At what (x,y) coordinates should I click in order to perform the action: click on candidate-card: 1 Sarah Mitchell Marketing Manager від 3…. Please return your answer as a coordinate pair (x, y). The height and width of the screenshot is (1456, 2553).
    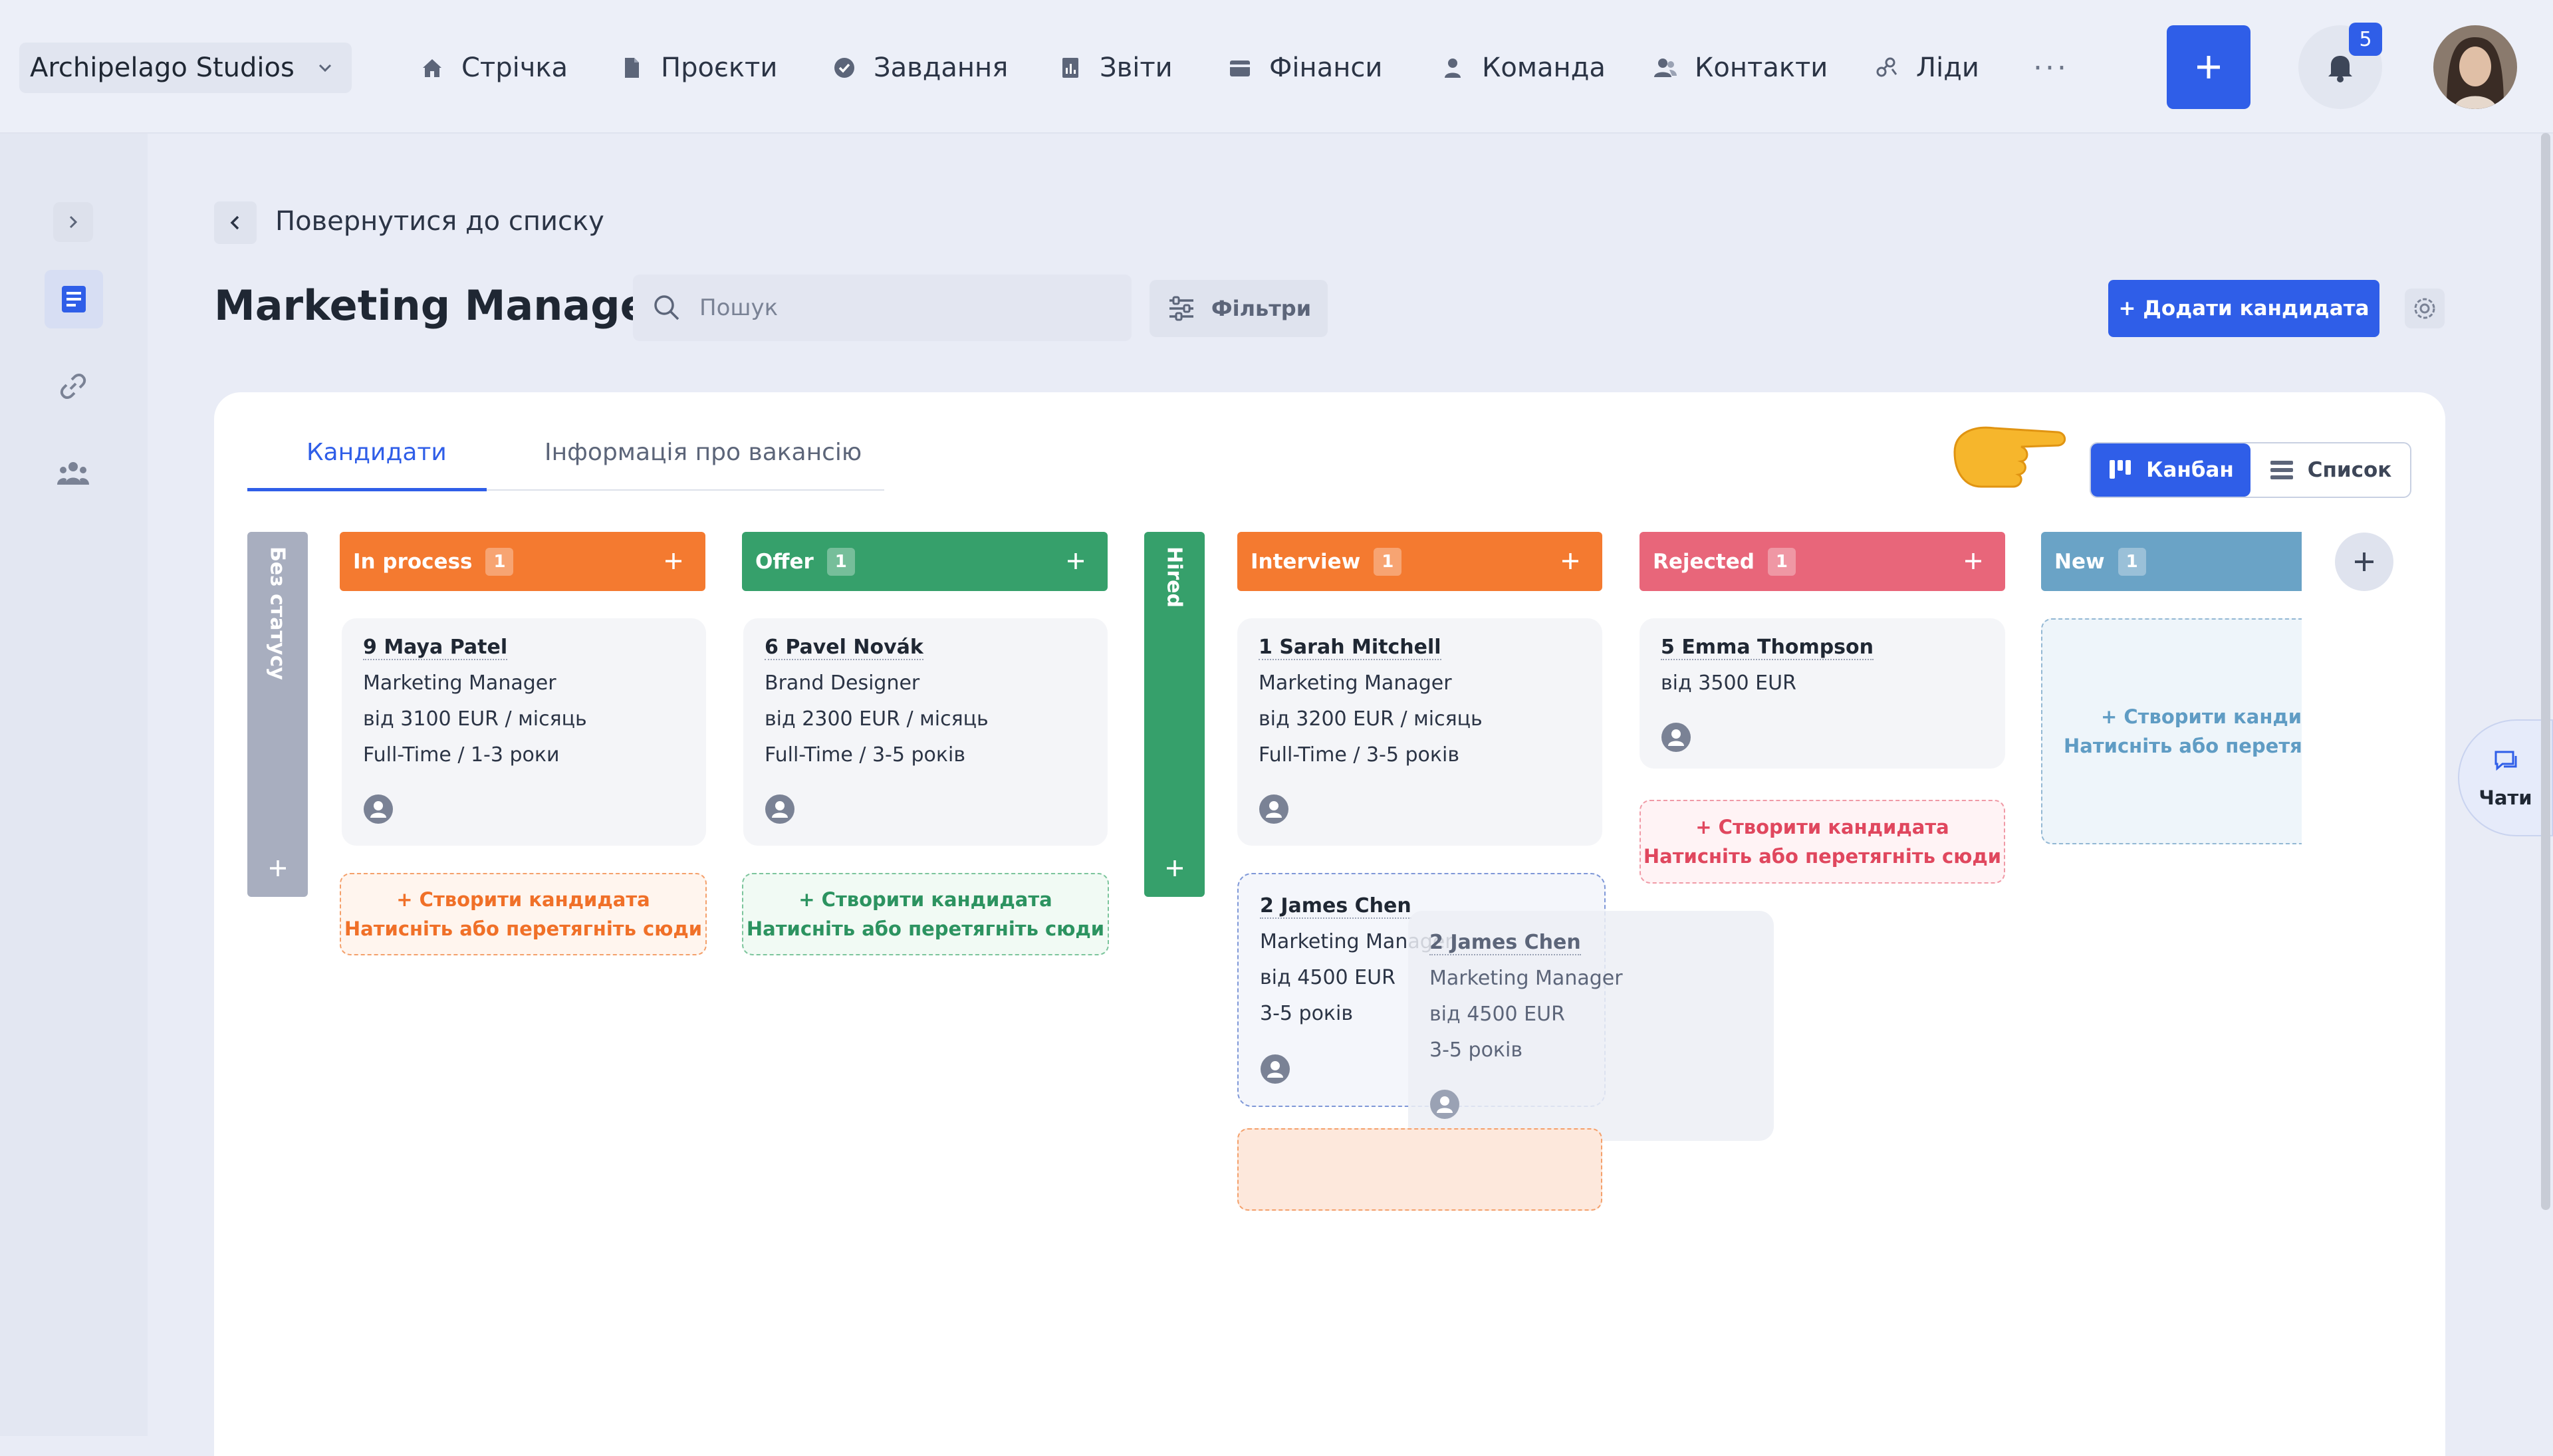
    Looking at the image, I should click on (1419, 732).